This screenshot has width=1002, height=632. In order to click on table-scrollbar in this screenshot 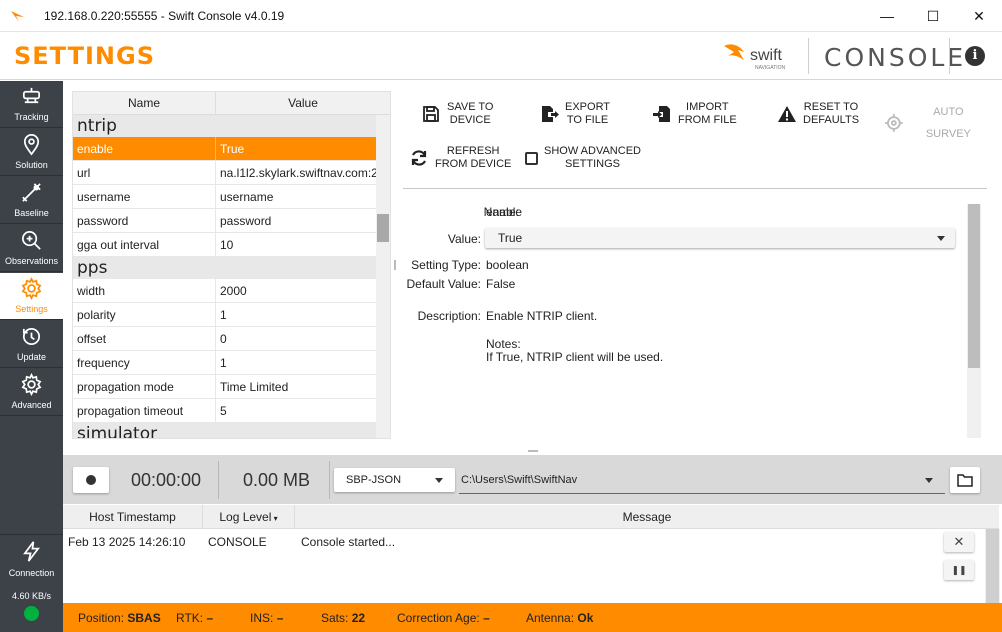, I will do `click(383, 276)`.